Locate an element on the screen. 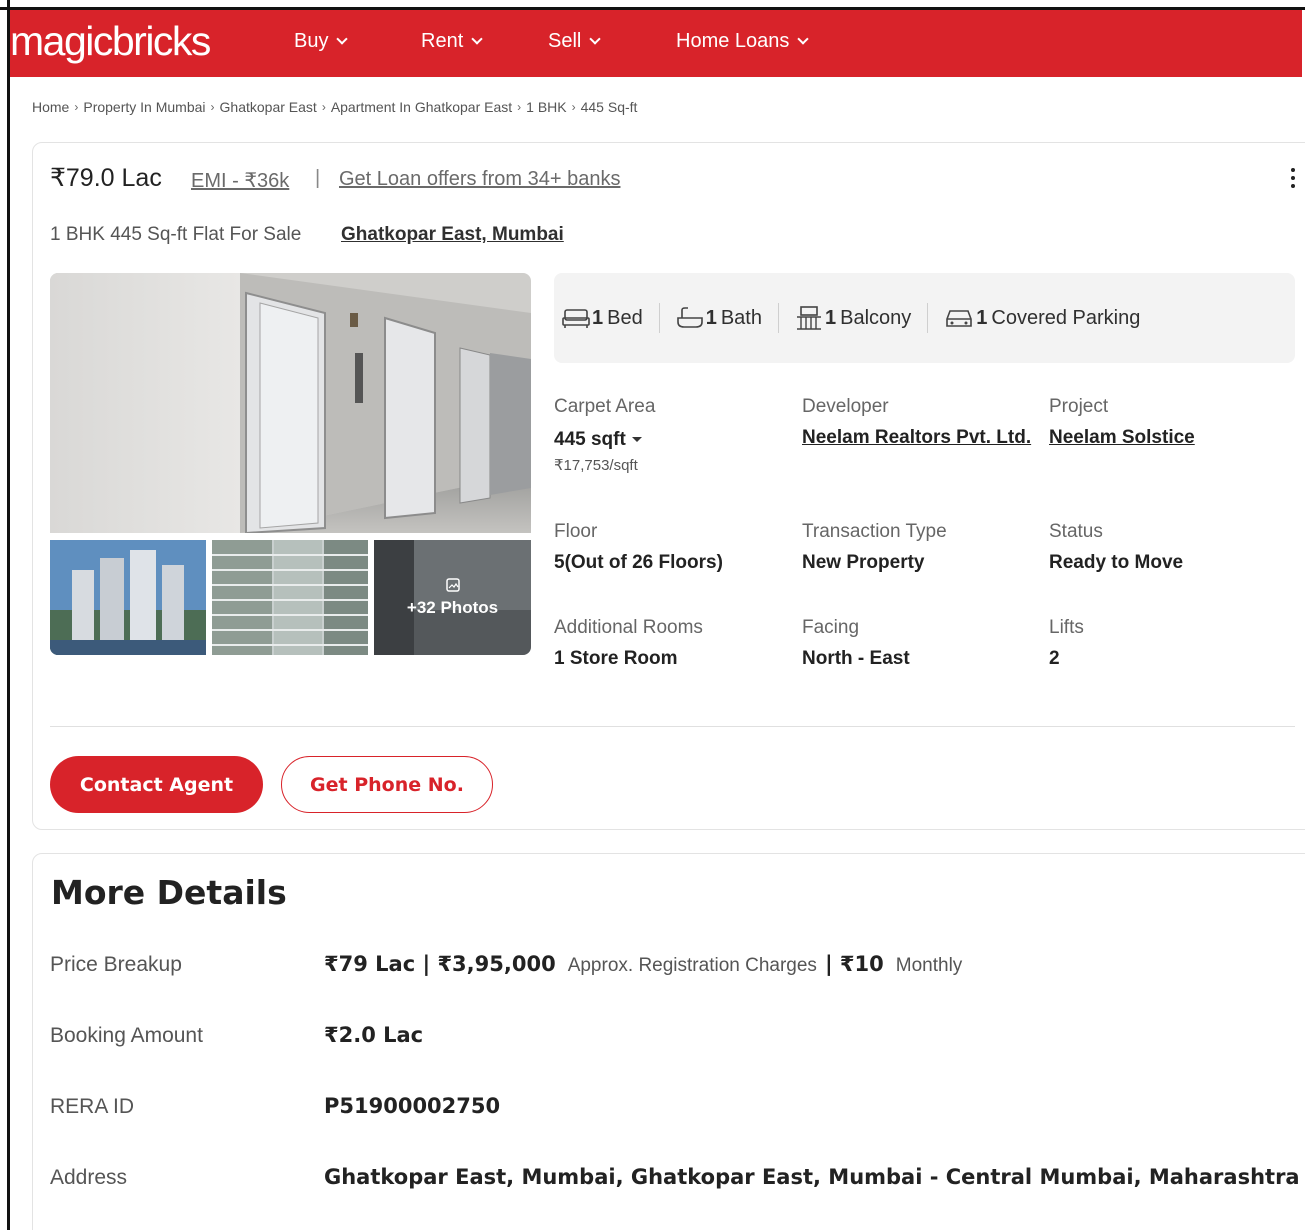 The height and width of the screenshot is (1230, 1305). amenity-label: Bed is located at coordinates (625, 317).